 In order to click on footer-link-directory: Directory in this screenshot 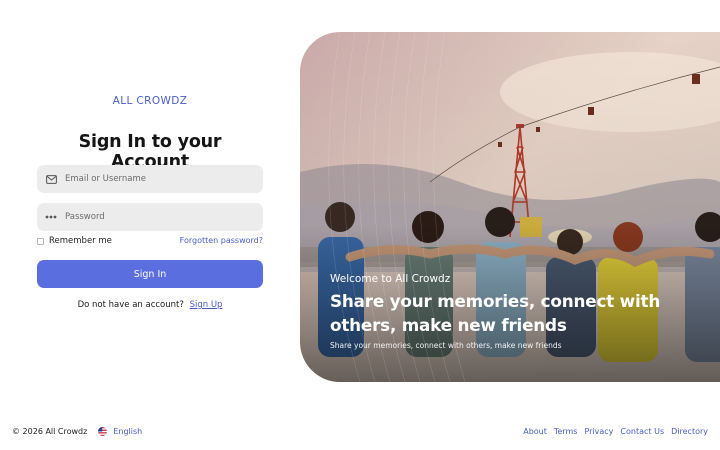, I will do `click(689, 431)`.